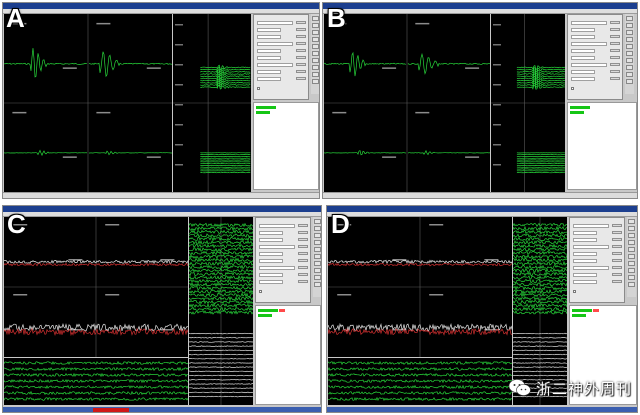 The height and width of the screenshot is (415, 640). I want to click on option-checkbox, so click(258, 88).